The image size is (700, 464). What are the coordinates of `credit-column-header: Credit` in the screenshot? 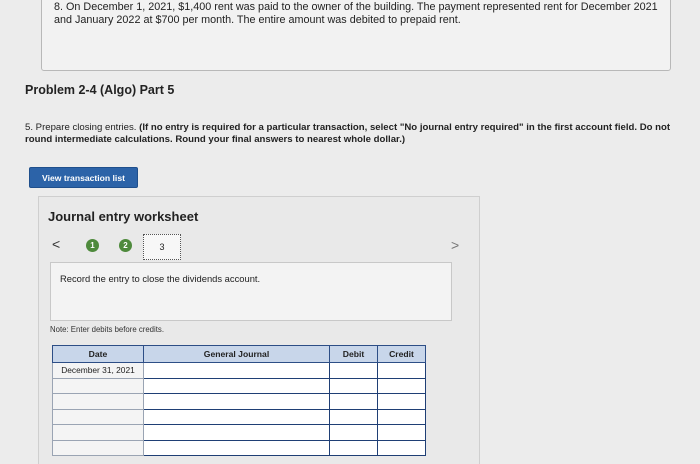 It's located at (401, 354).